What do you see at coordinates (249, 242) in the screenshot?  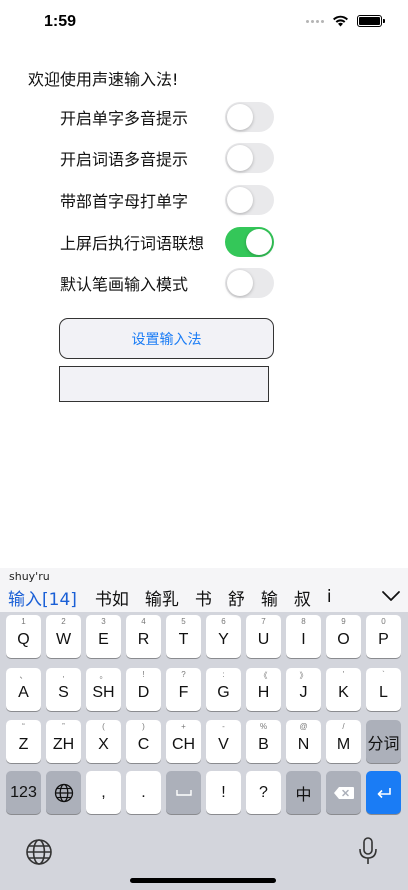 I see `word-association-toggle` at bounding box center [249, 242].